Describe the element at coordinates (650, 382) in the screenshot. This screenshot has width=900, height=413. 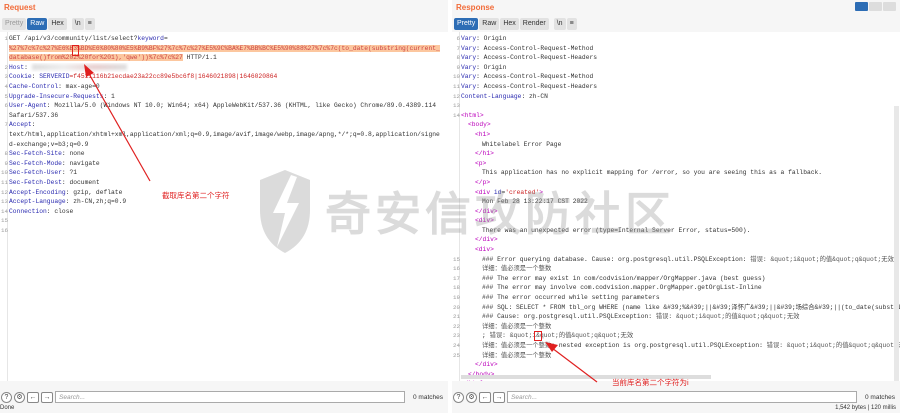
I see `response-annotation: 当前库名第二个字符为i` at that location.